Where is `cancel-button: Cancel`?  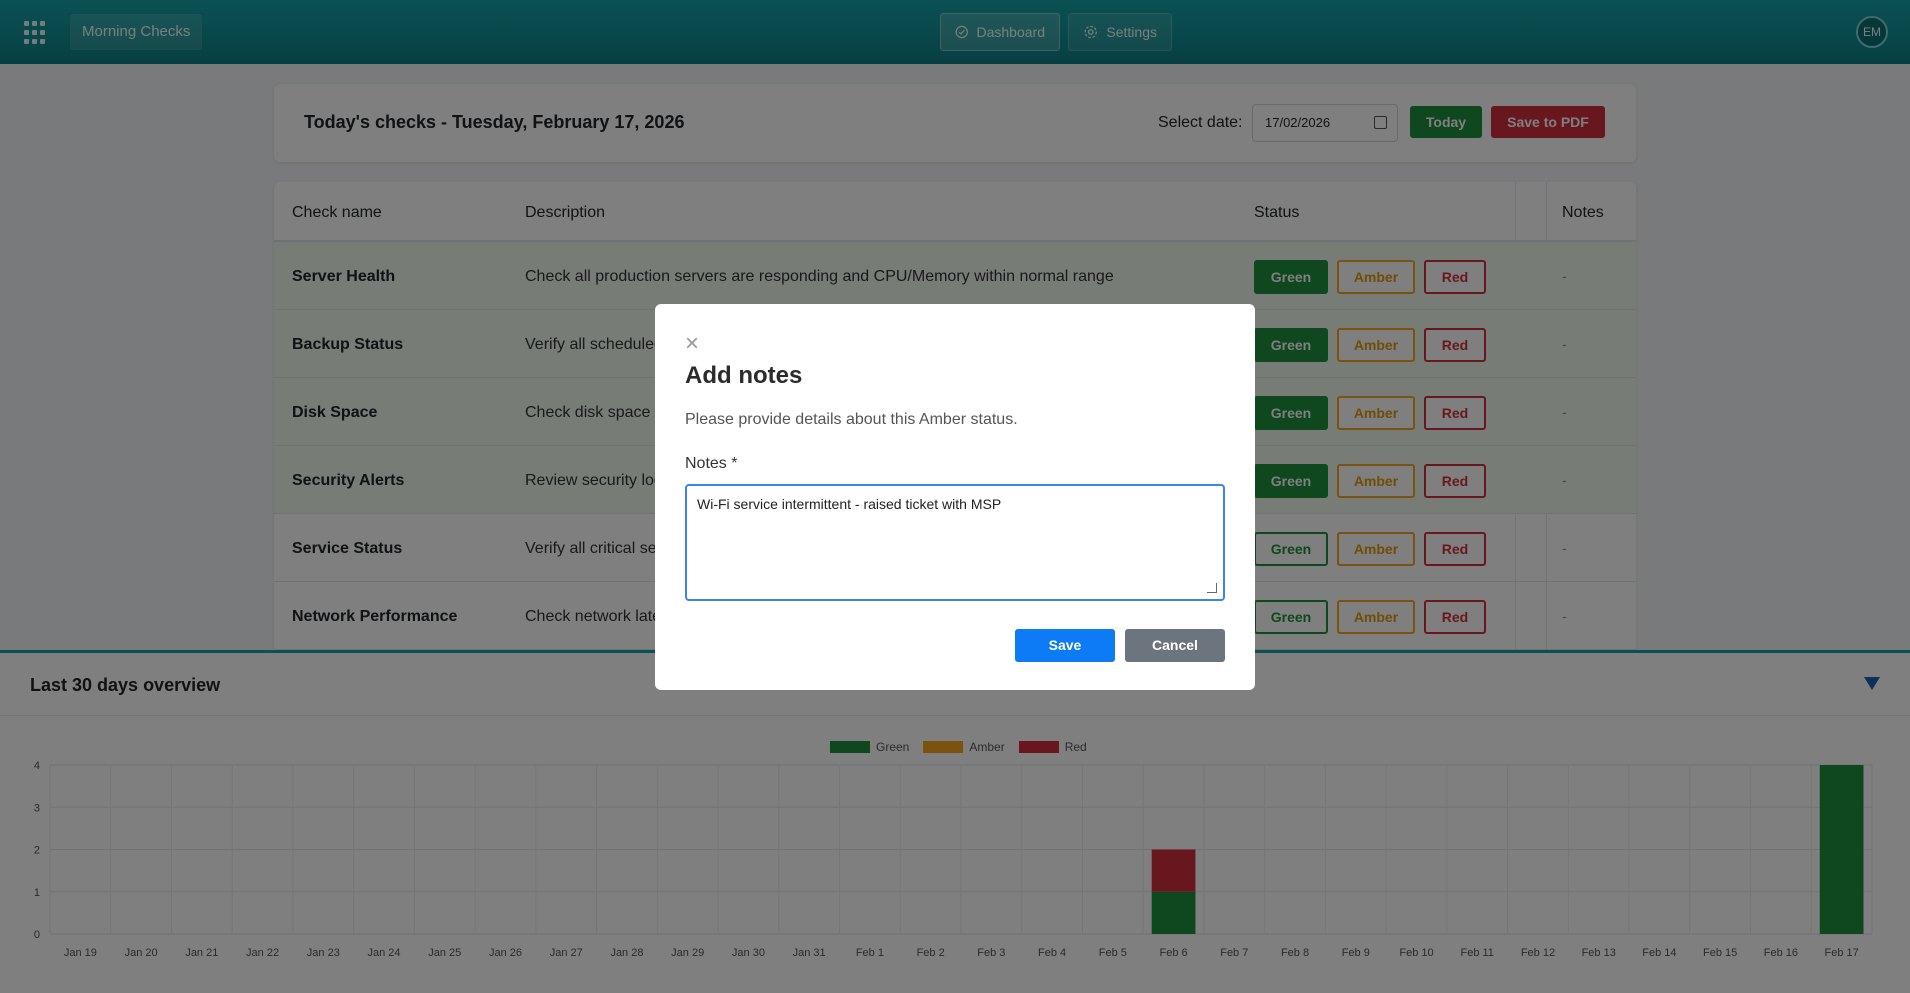
cancel-button: Cancel is located at coordinates (1175, 645).